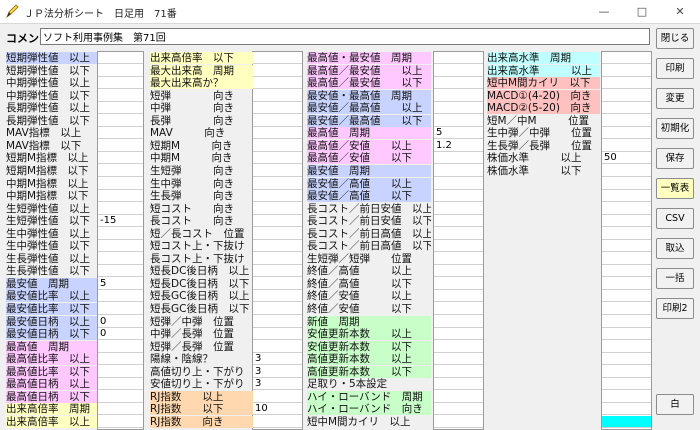  I want to click on save-button: 保存, so click(675, 158).